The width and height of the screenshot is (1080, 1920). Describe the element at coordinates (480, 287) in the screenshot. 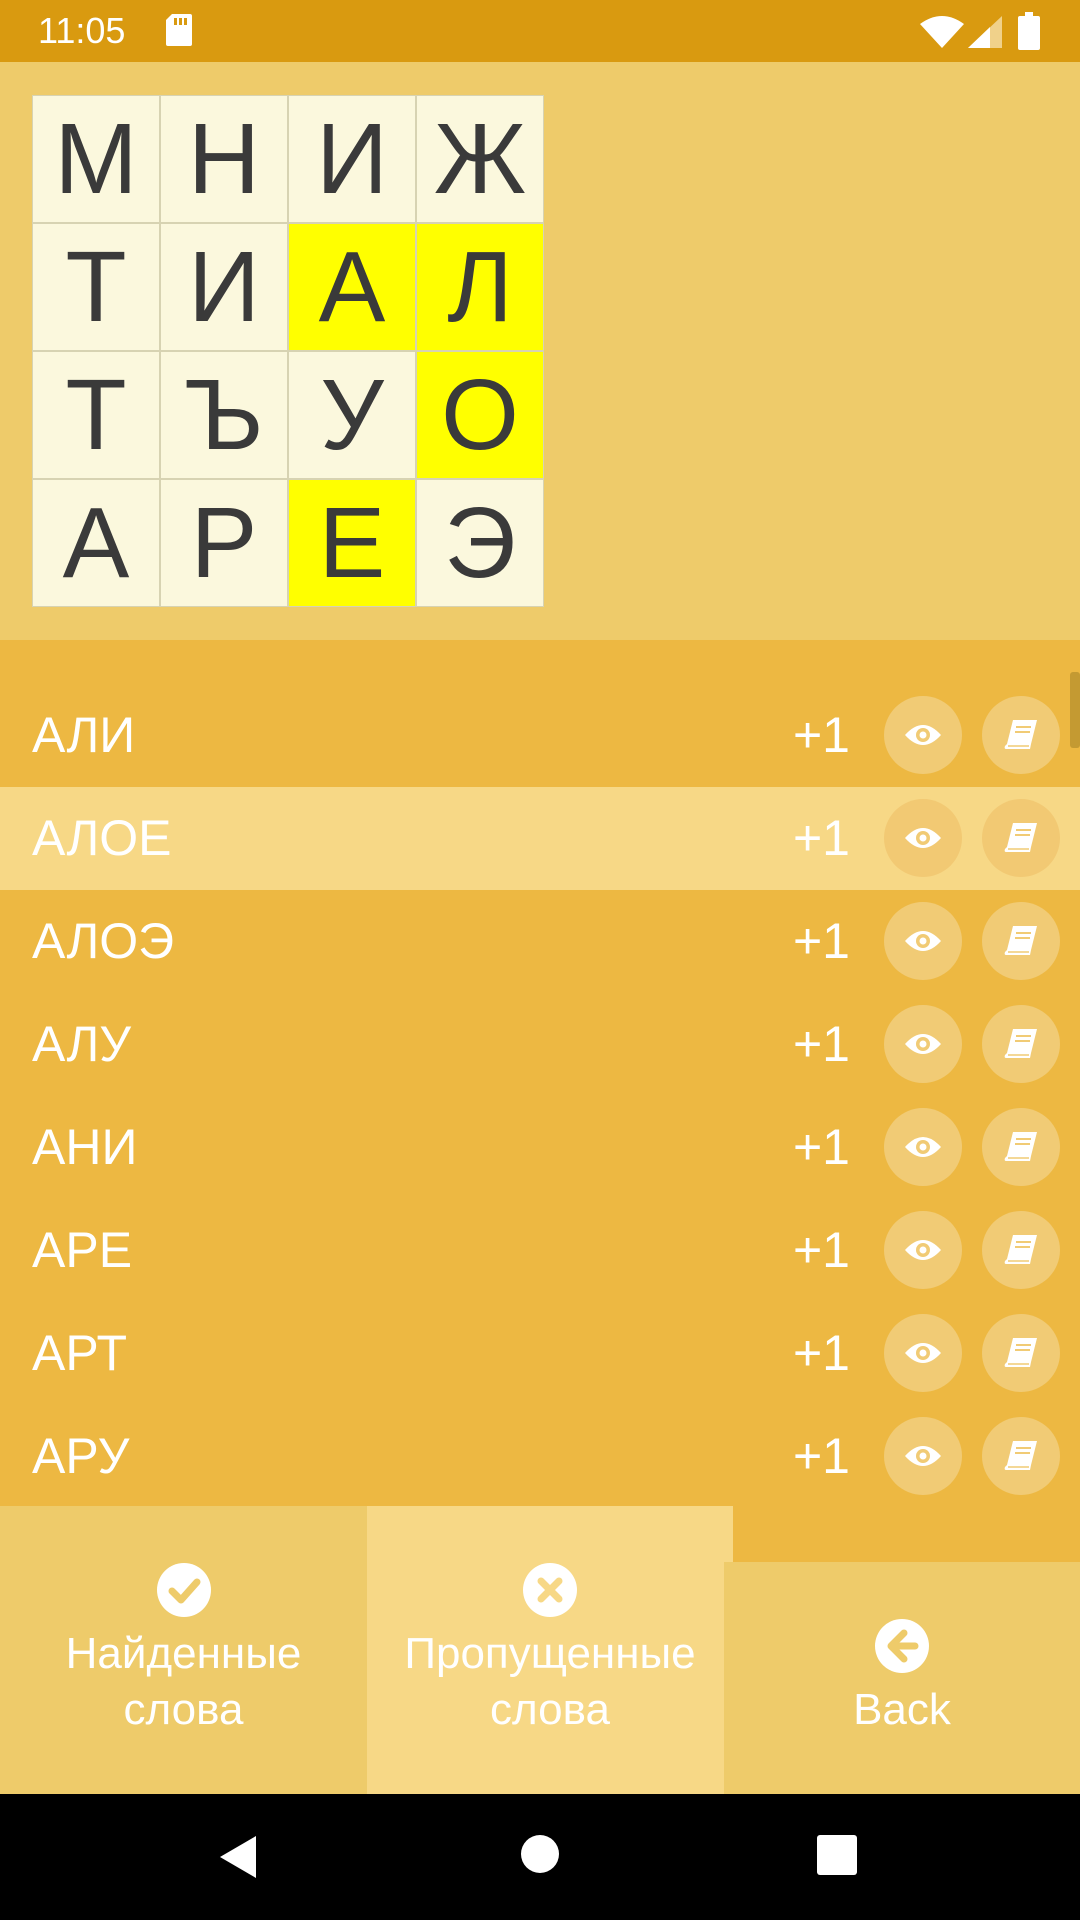

I see `board-cell: Л` at that location.